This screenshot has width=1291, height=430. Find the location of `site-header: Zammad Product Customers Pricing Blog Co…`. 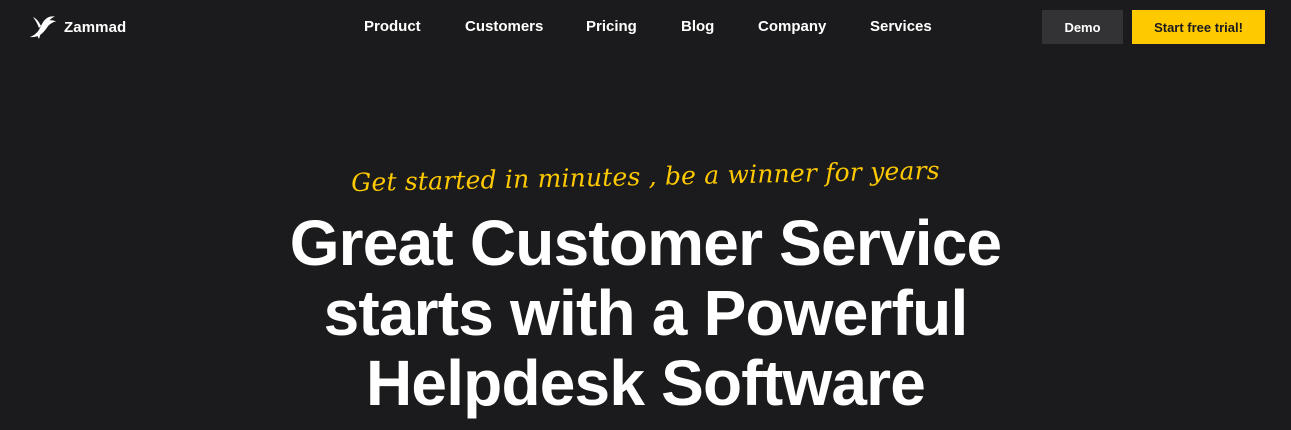

site-header: Zammad Product Customers Pricing Blog Co… is located at coordinates (645, 27).